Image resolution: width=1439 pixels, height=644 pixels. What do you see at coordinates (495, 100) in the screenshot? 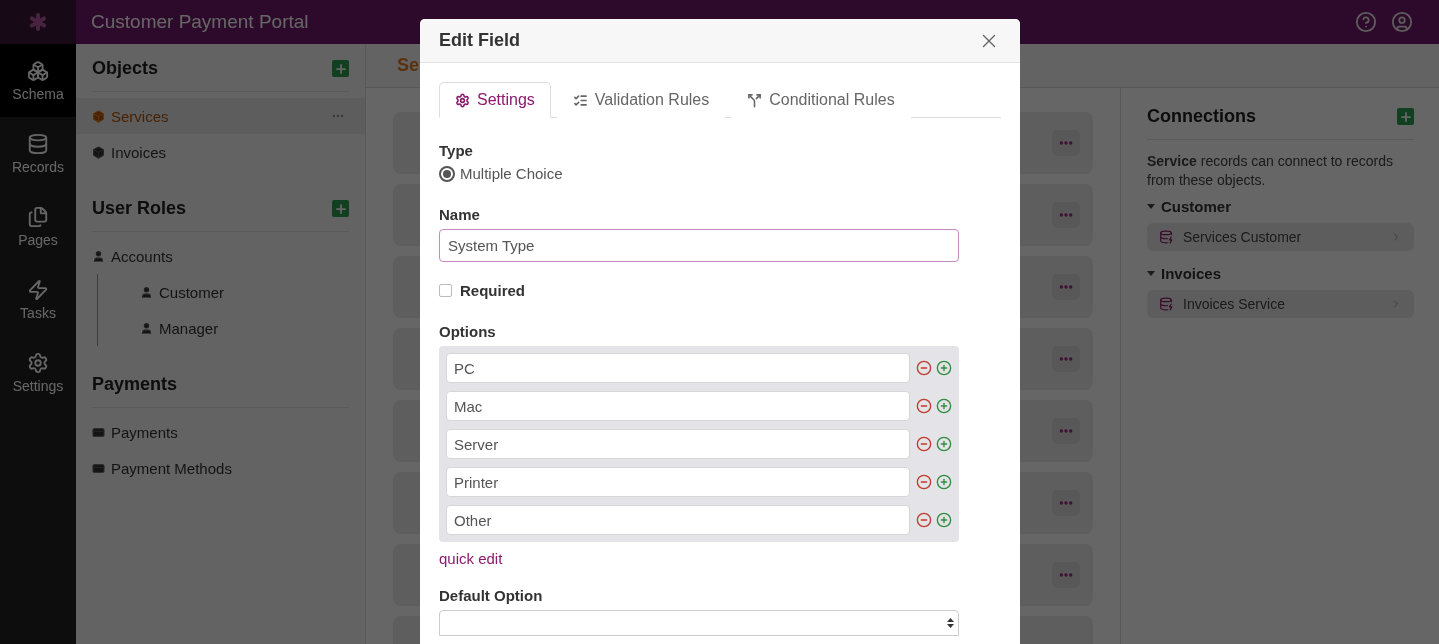
I see `tab: Settings` at bounding box center [495, 100].